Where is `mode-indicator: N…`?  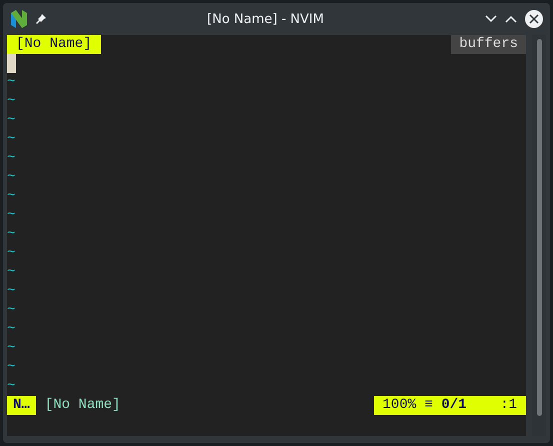 mode-indicator: N… is located at coordinates (21, 405).